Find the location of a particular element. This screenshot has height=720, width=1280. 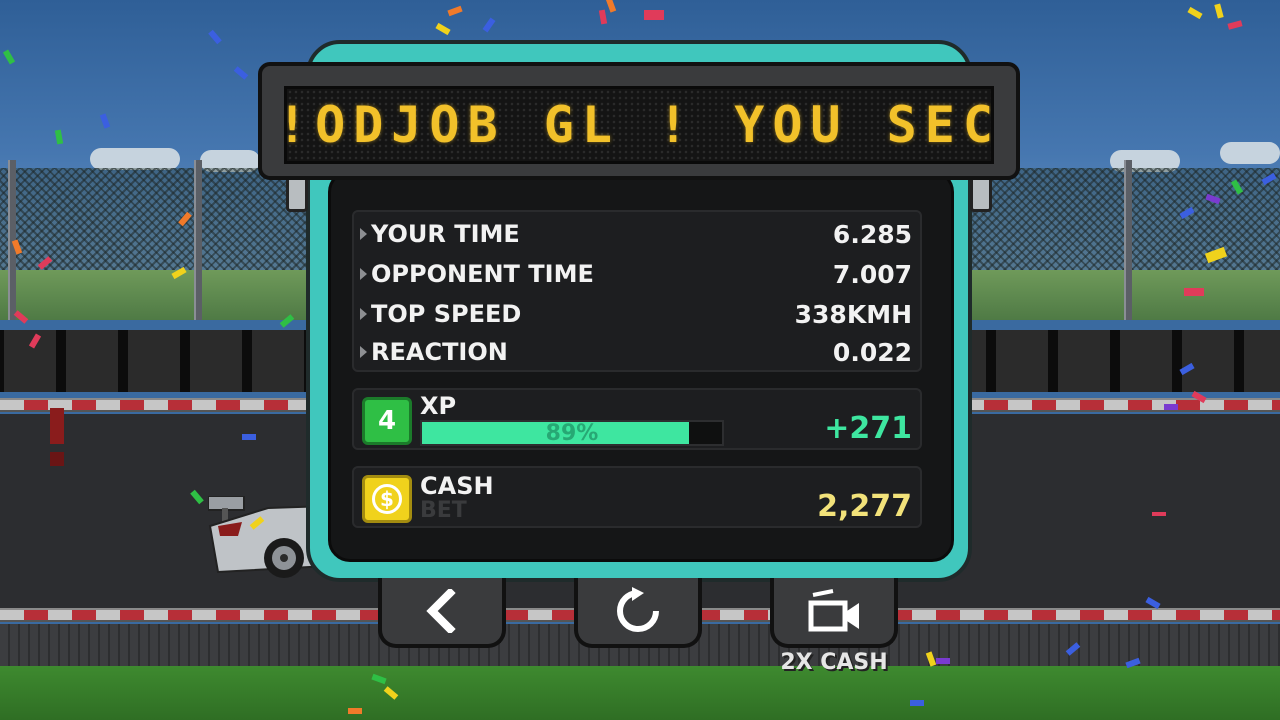

stat-label: OPPONENT TIME is located at coordinates (482, 274).